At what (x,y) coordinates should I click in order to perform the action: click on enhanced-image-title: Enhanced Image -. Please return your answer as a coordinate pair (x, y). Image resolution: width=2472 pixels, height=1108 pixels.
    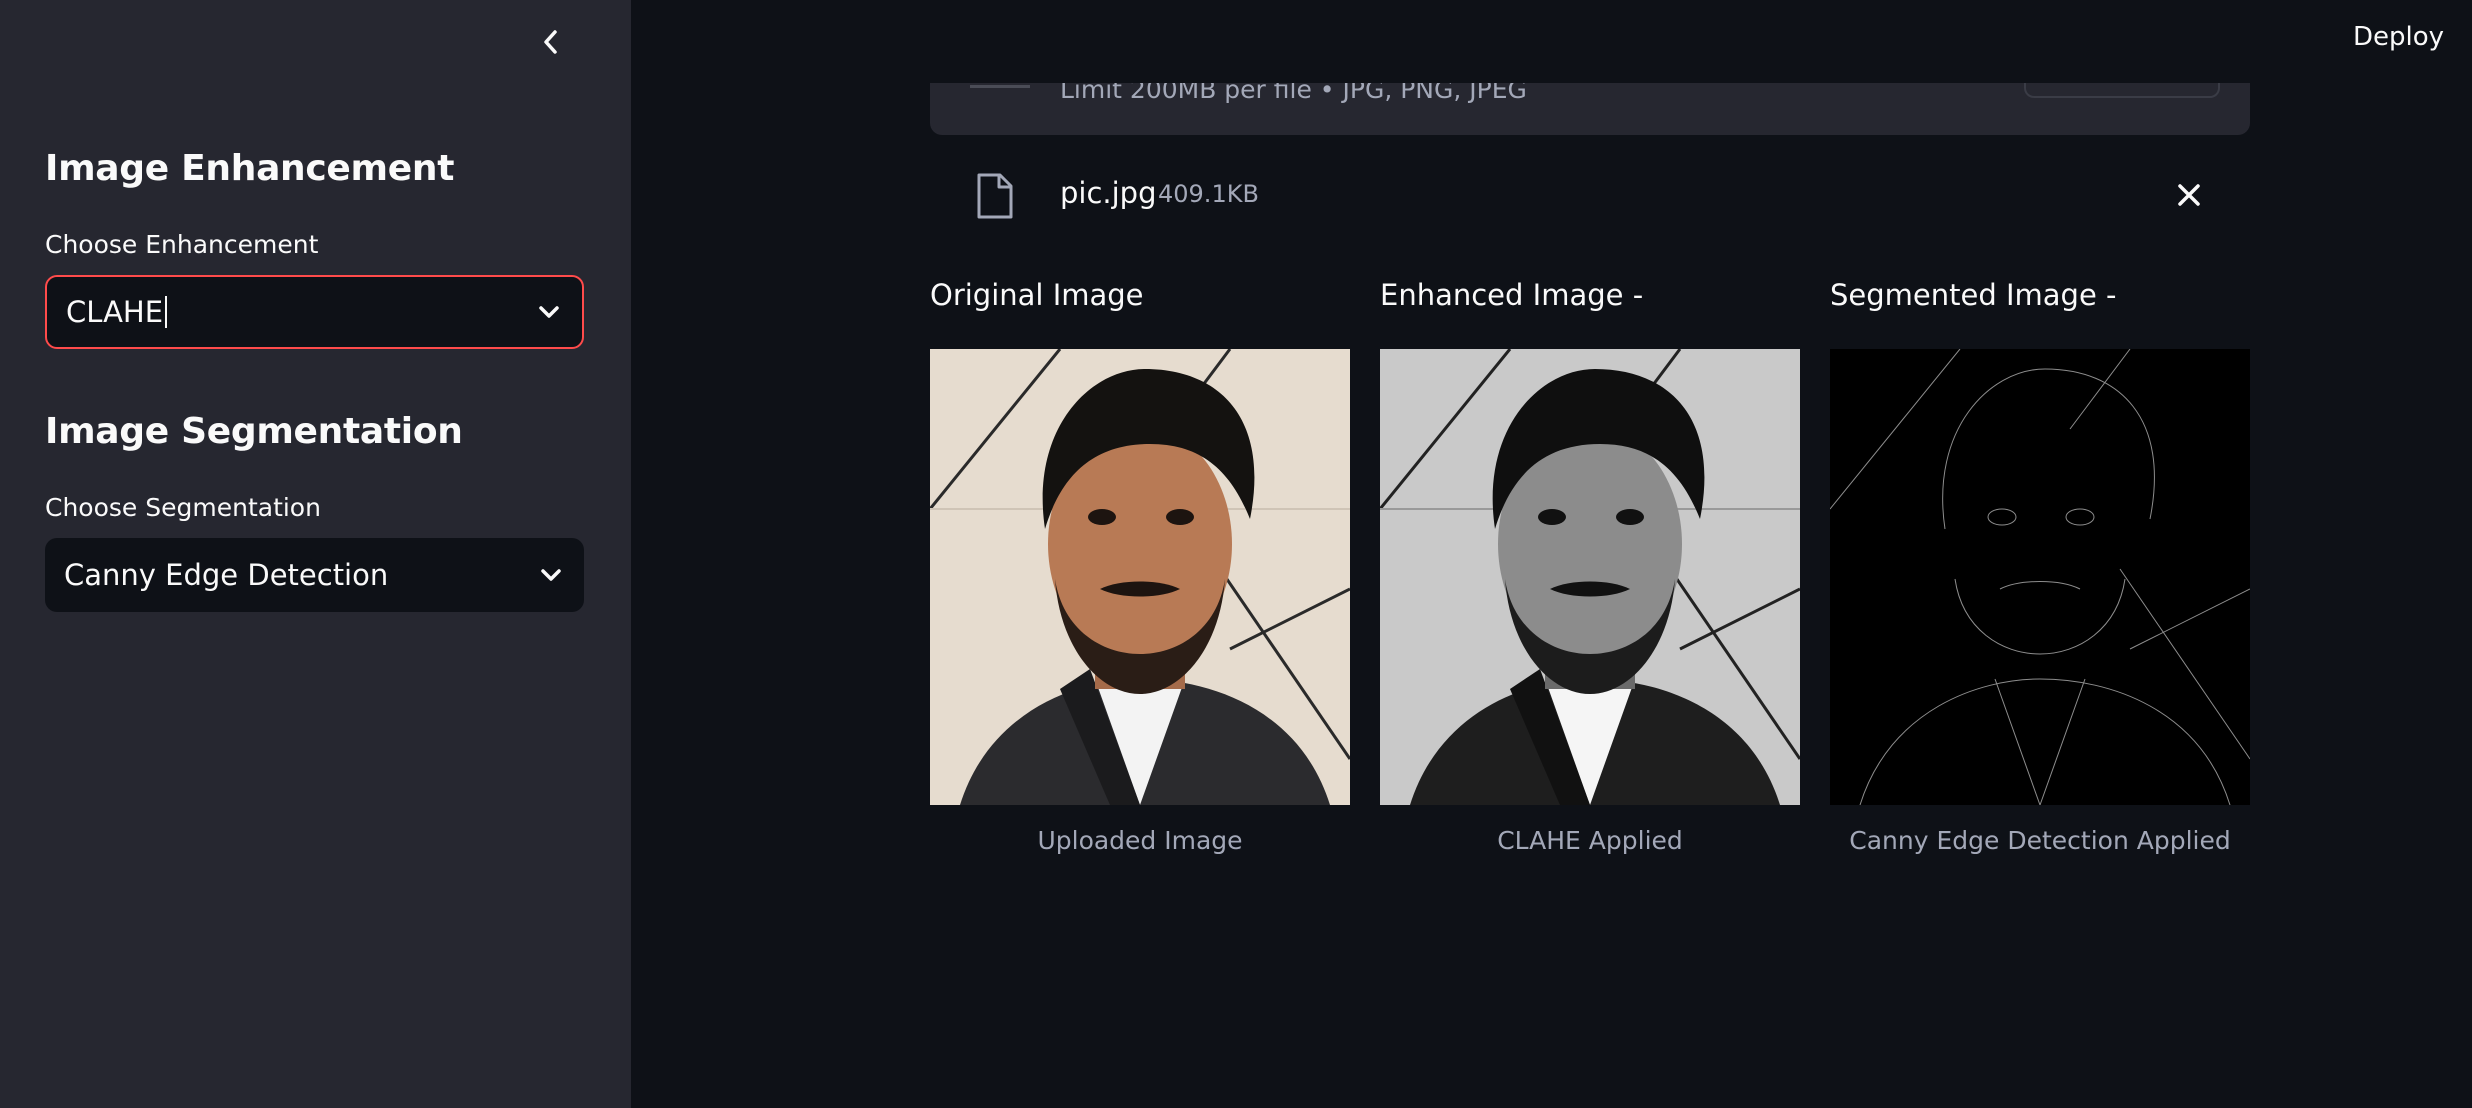
    Looking at the image, I should click on (1512, 295).